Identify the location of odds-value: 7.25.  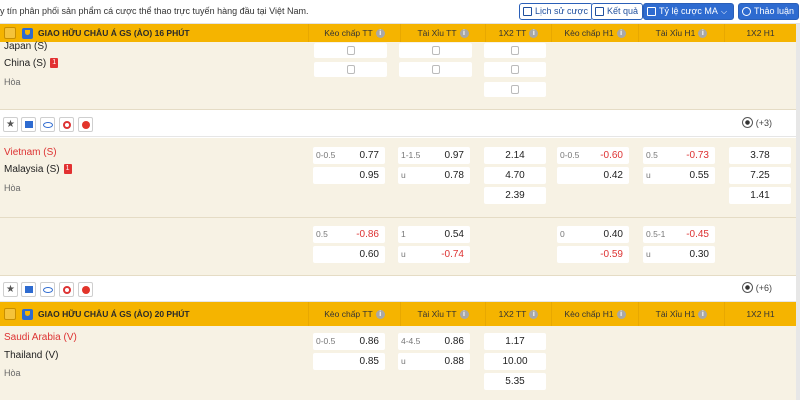
(760, 175).